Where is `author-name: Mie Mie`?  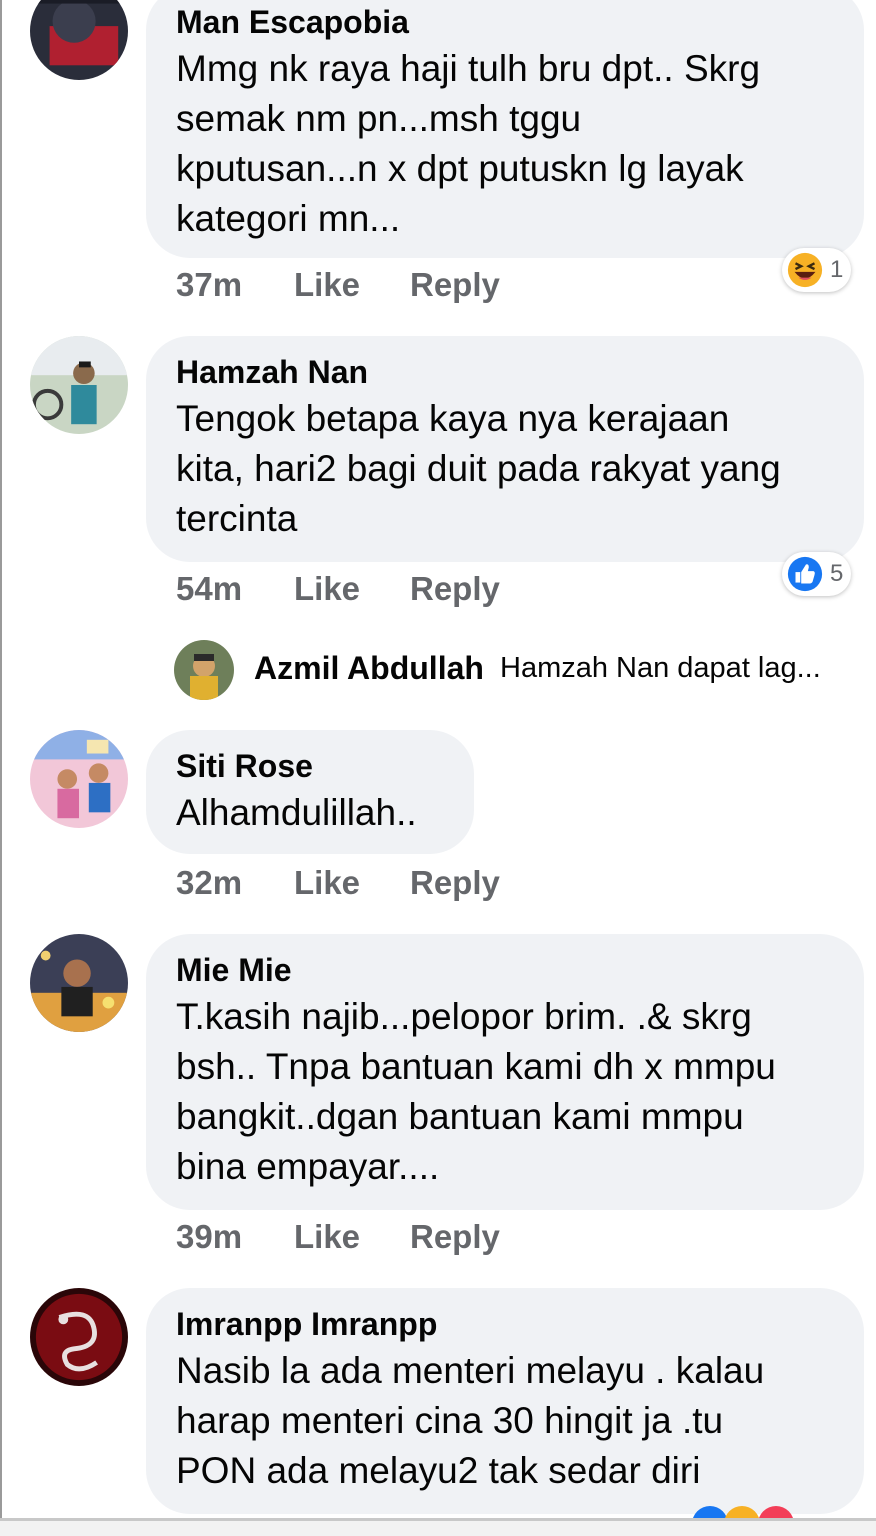 author-name: Mie Mie is located at coordinates (505, 970).